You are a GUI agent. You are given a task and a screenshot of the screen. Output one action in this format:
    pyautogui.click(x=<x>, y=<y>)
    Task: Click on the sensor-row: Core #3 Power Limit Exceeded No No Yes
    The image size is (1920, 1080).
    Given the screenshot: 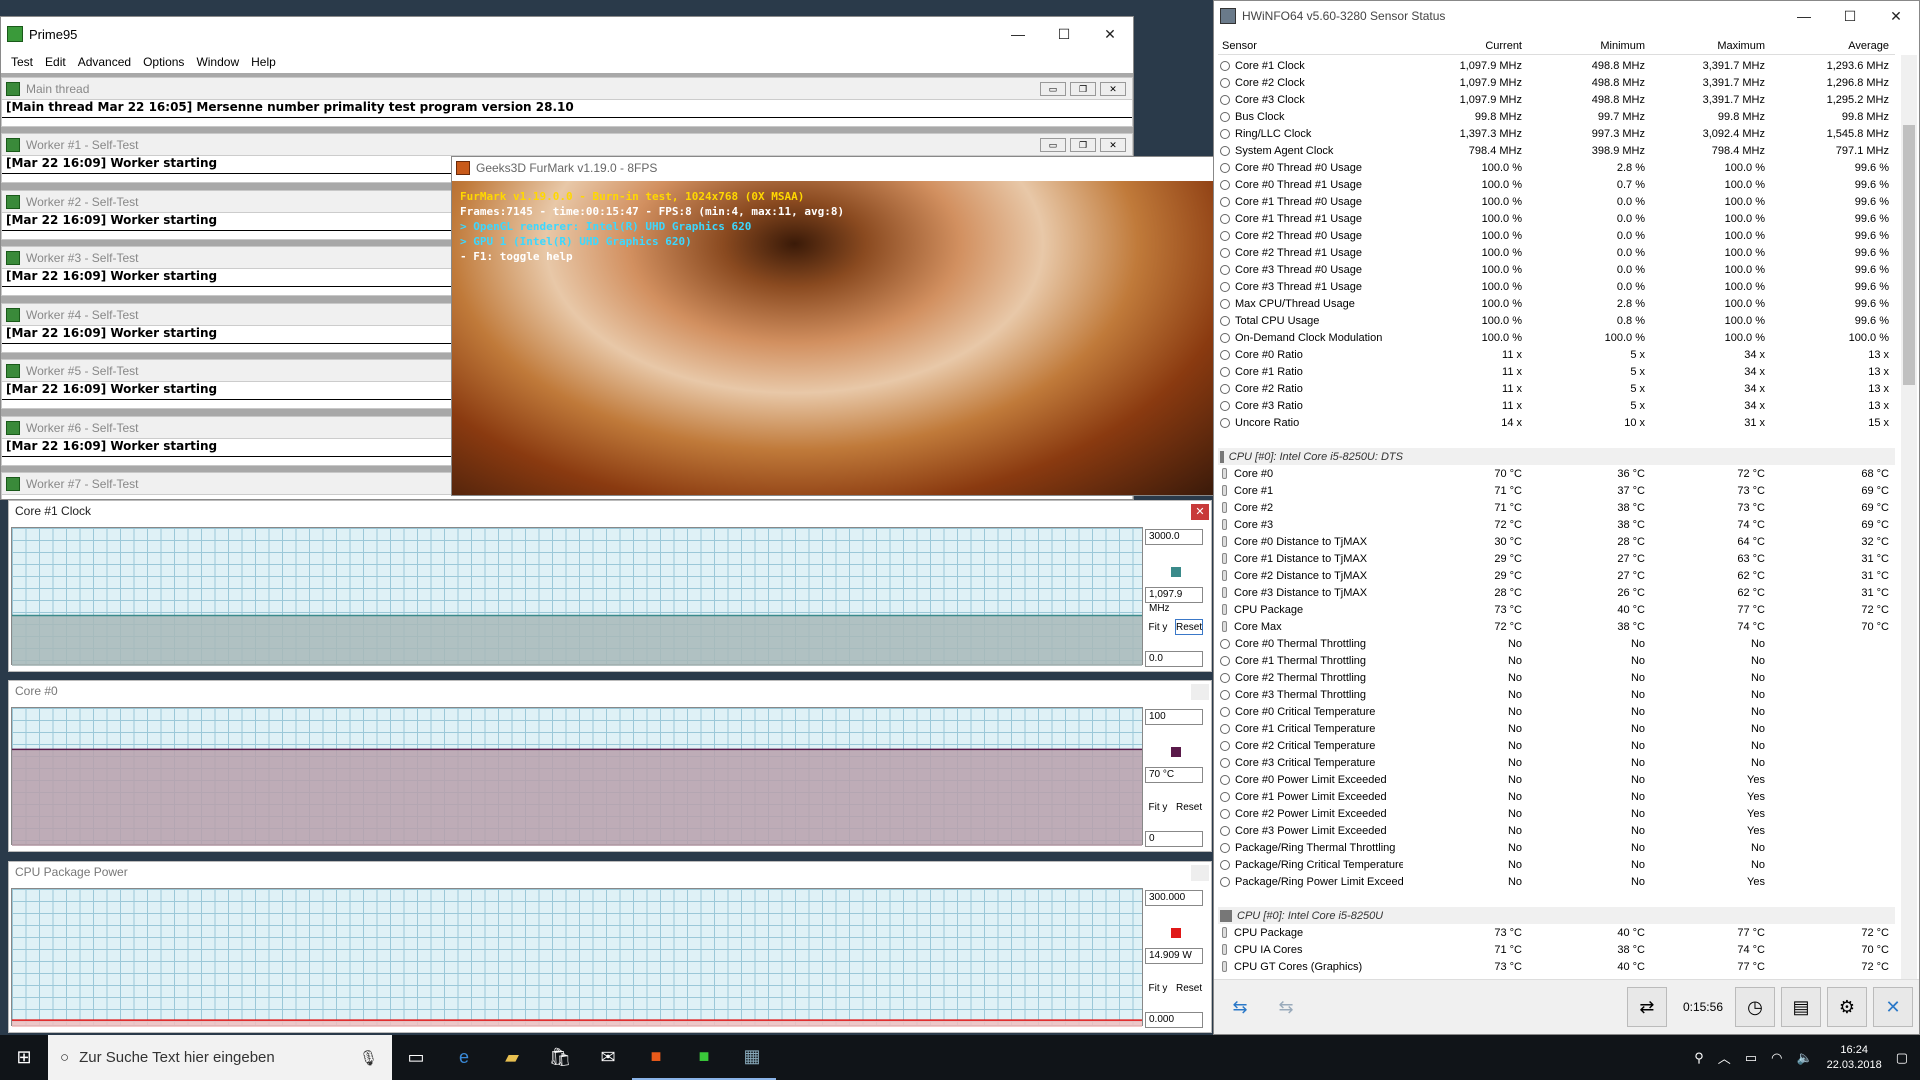 What is the action you would take?
    pyautogui.click(x=1556, y=830)
    